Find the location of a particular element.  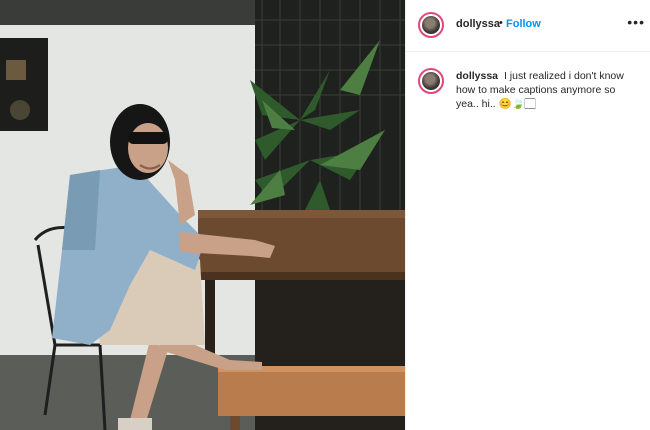

follow-button: Follow is located at coordinates (523, 24).